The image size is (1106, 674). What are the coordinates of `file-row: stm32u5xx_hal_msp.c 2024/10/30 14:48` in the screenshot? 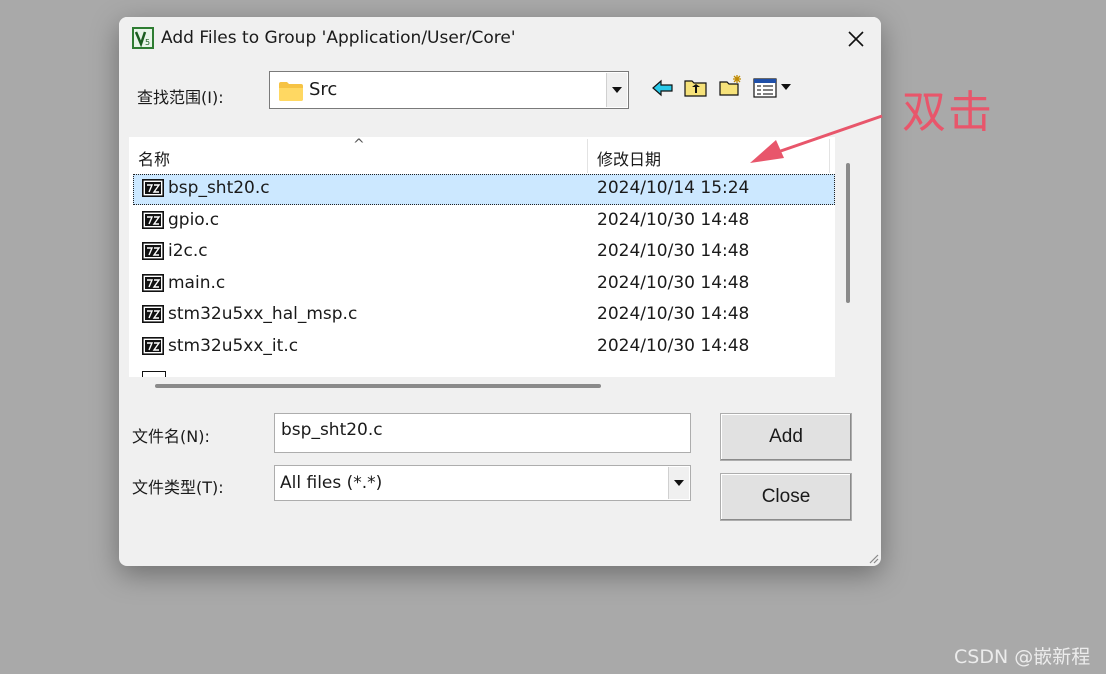 It's located at (484, 315).